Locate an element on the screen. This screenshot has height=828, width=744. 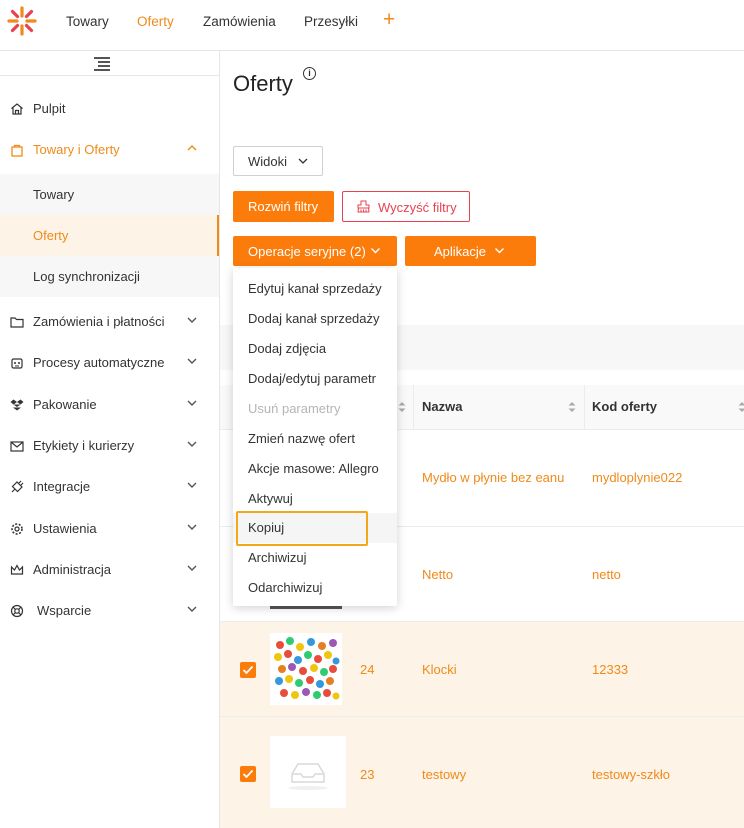
menu-item-add-photos: Dodaj zdjęcia is located at coordinates (315, 349).